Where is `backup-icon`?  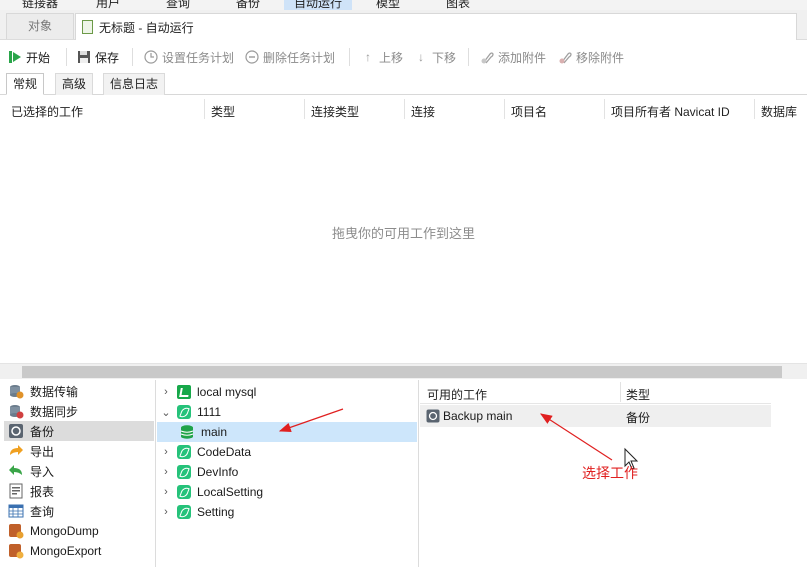
backup-icon is located at coordinates (16, 431).